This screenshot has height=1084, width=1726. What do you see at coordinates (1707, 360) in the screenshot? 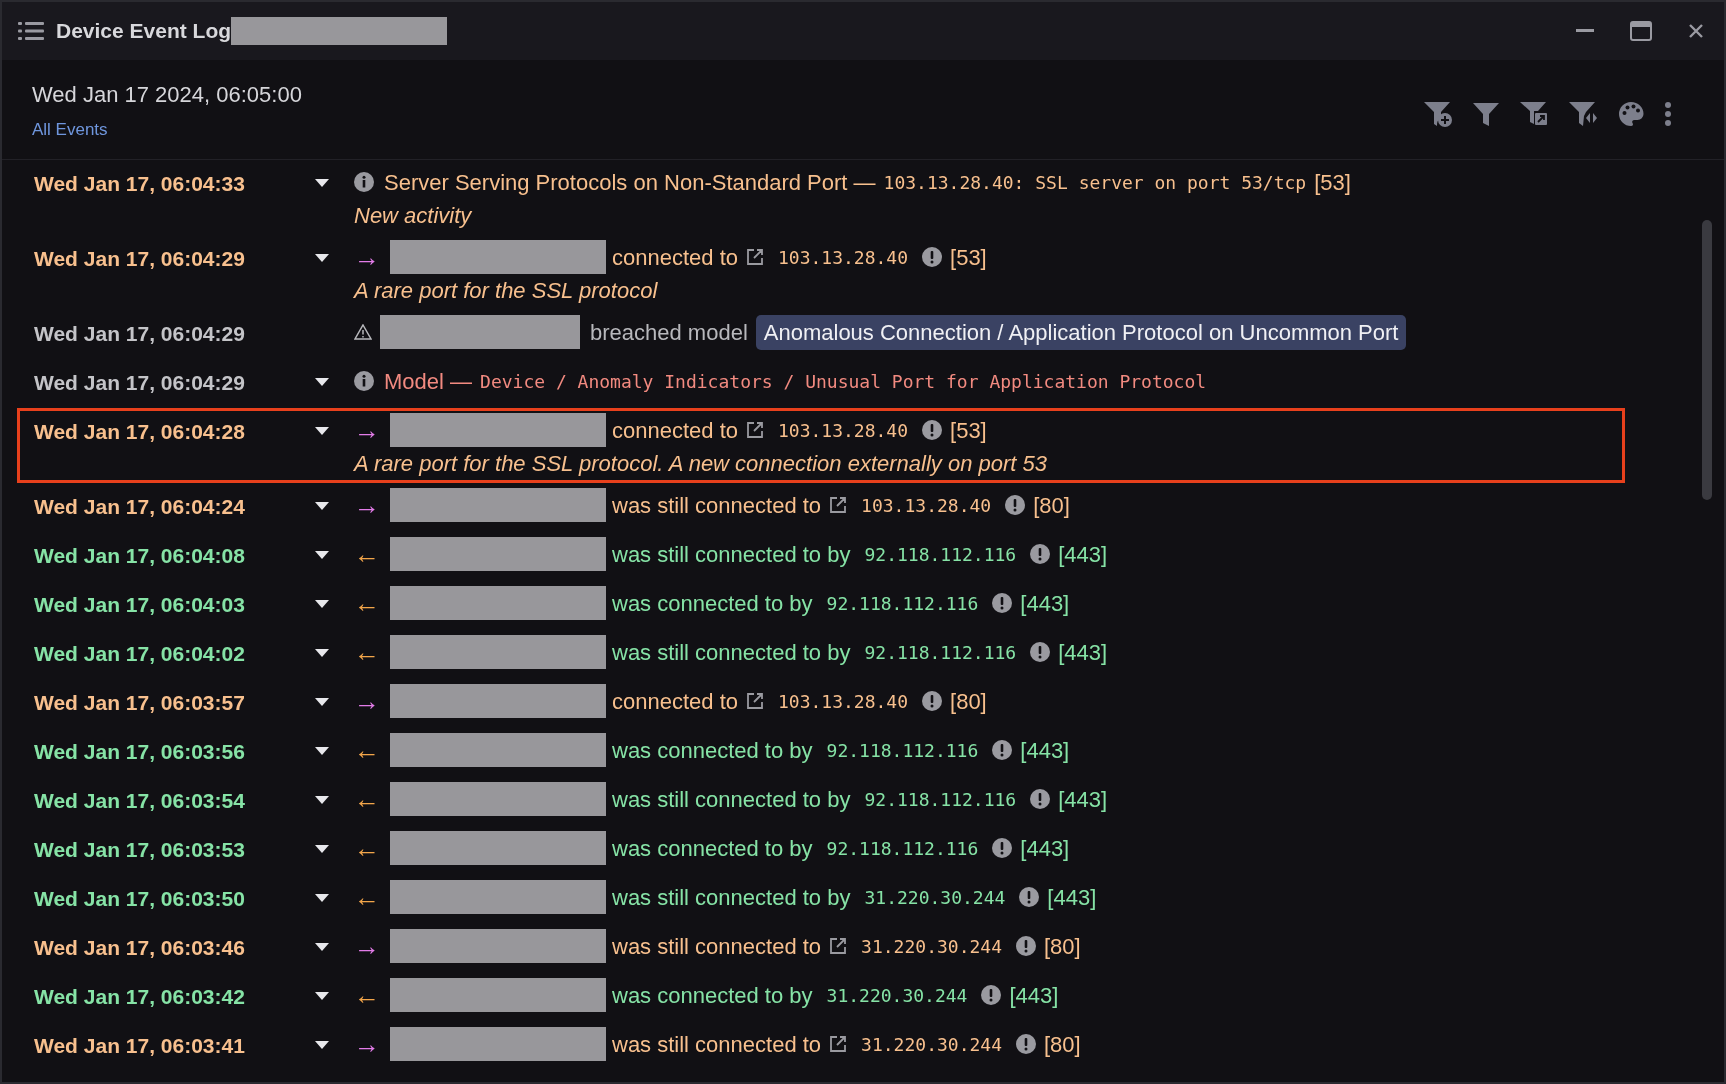
I see `scrollbar-thumb` at bounding box center [1707, 360].